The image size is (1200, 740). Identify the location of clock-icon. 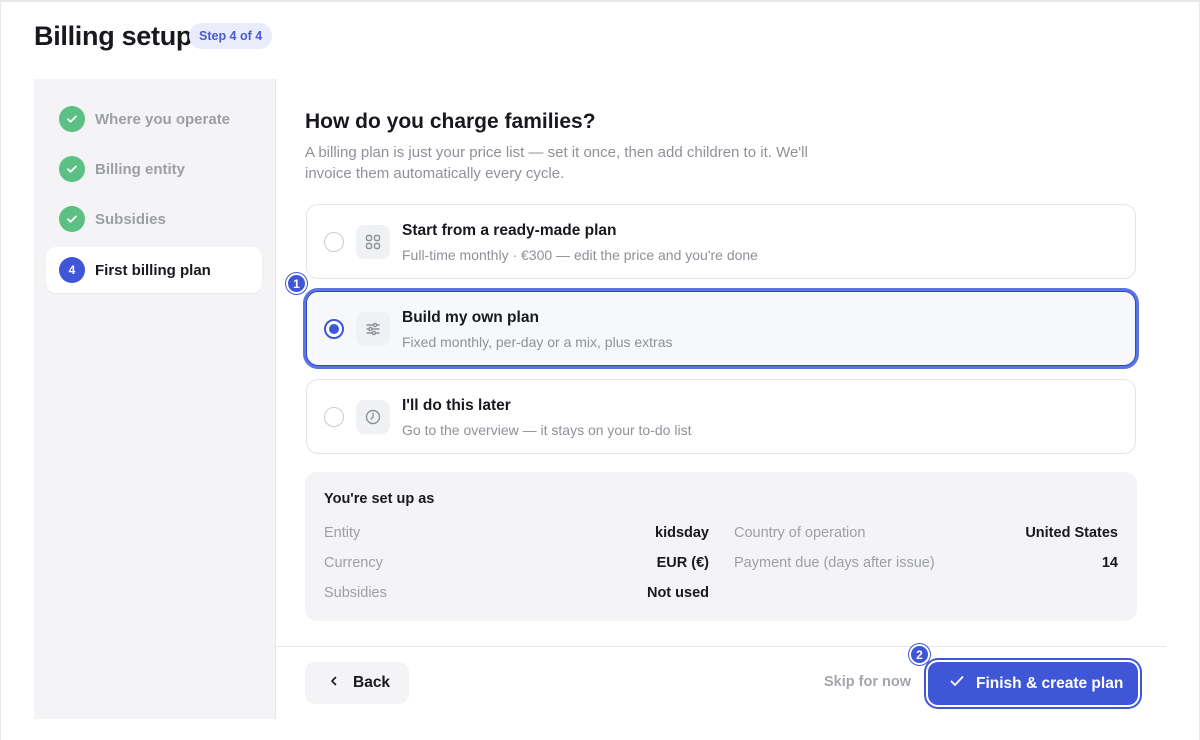
(373, 417).